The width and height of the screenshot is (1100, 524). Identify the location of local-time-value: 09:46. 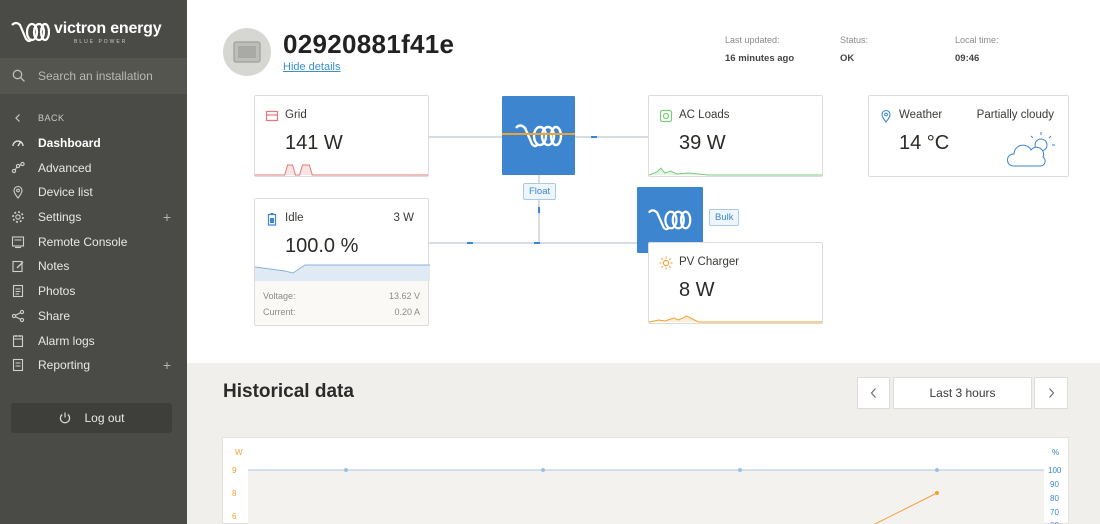
(967, 58).